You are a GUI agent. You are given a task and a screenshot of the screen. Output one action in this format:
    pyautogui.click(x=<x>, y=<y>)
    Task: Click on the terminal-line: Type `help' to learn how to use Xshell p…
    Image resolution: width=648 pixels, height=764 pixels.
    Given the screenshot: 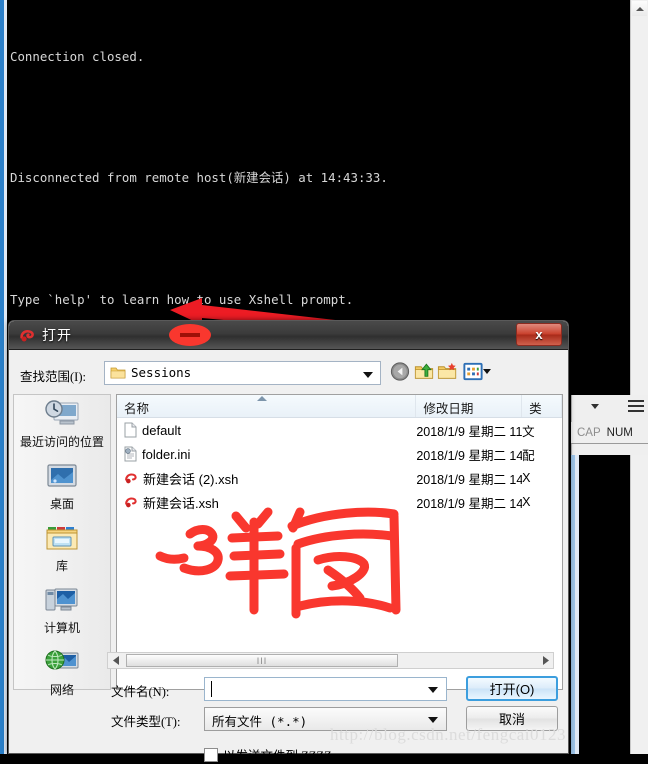 What is the action you would take?
    pyautogui.click(x=182, y=300)
    